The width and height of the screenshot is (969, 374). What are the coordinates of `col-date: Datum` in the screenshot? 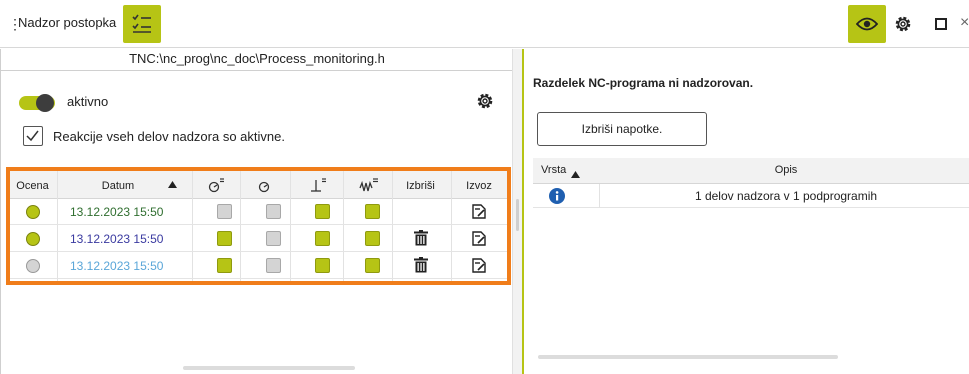 It's located at (118, 185).